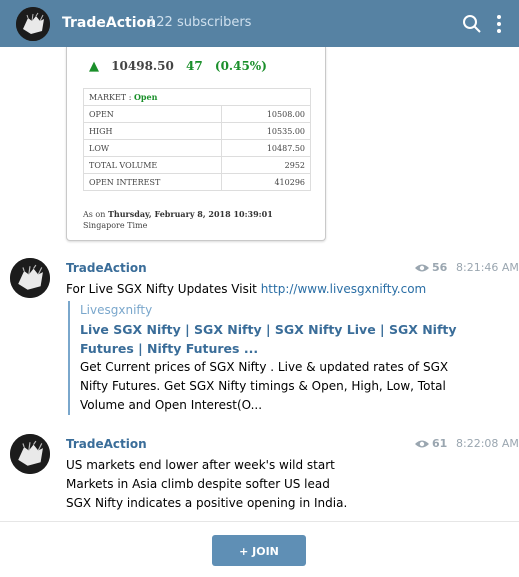 The height and width of the screenshot is (577, 519). I want to click on table-row: LOW 10487.50, so click(197, 148).